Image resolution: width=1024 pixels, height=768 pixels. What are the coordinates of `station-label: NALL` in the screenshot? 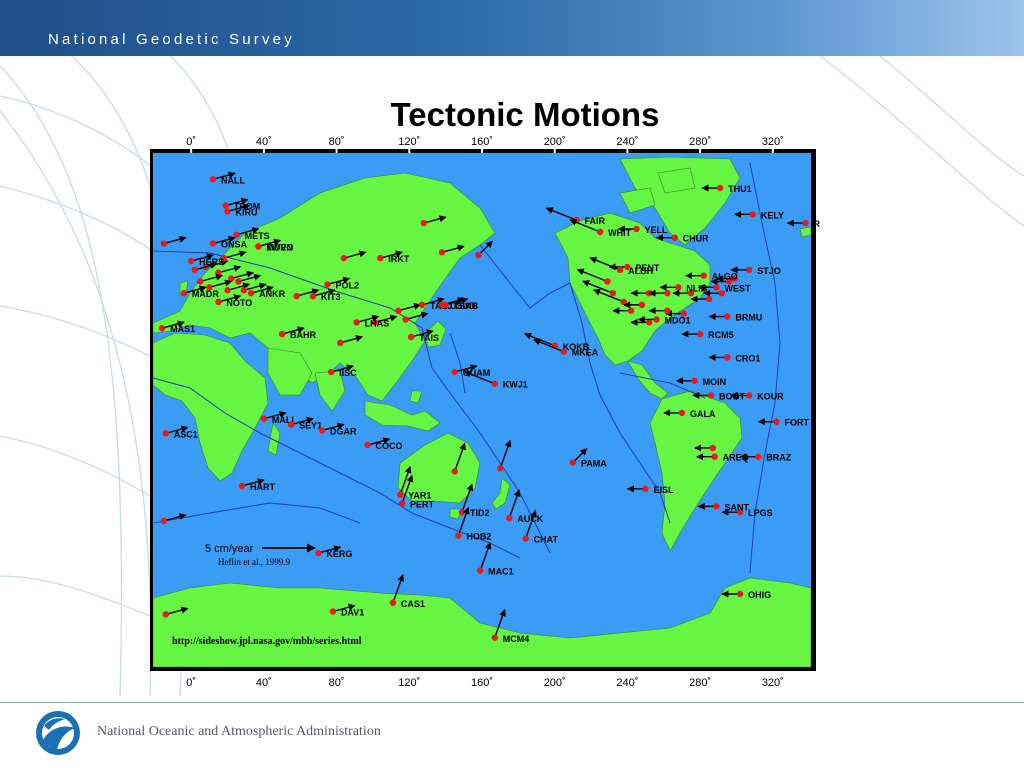 It's located at (233, 180).